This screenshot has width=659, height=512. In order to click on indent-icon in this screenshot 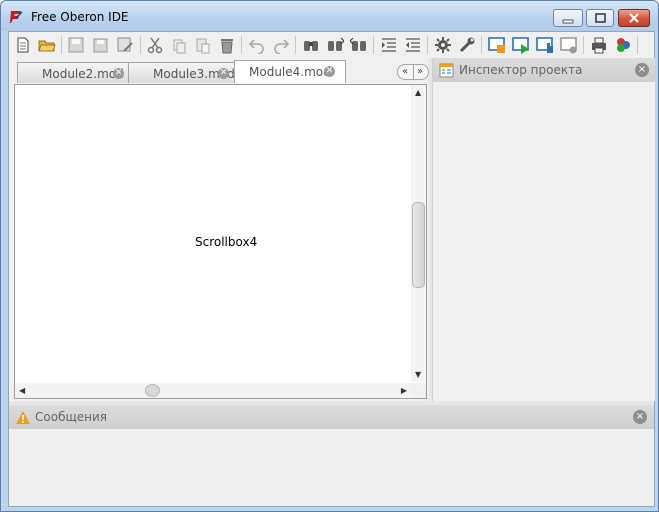, I will do `click(389, 45)`.